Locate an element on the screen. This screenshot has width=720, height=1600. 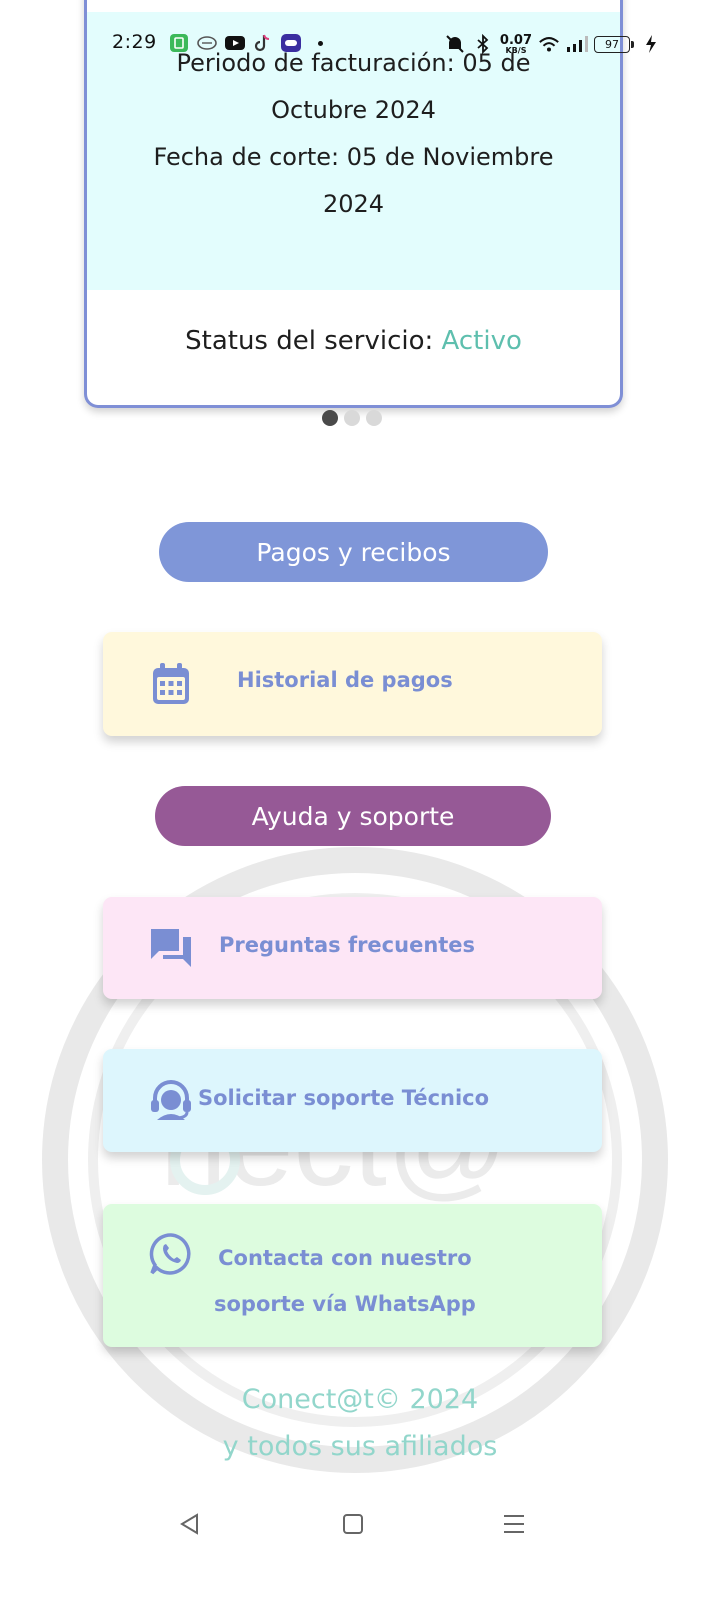
carousel-indicator is located at coordinates (352, 418).